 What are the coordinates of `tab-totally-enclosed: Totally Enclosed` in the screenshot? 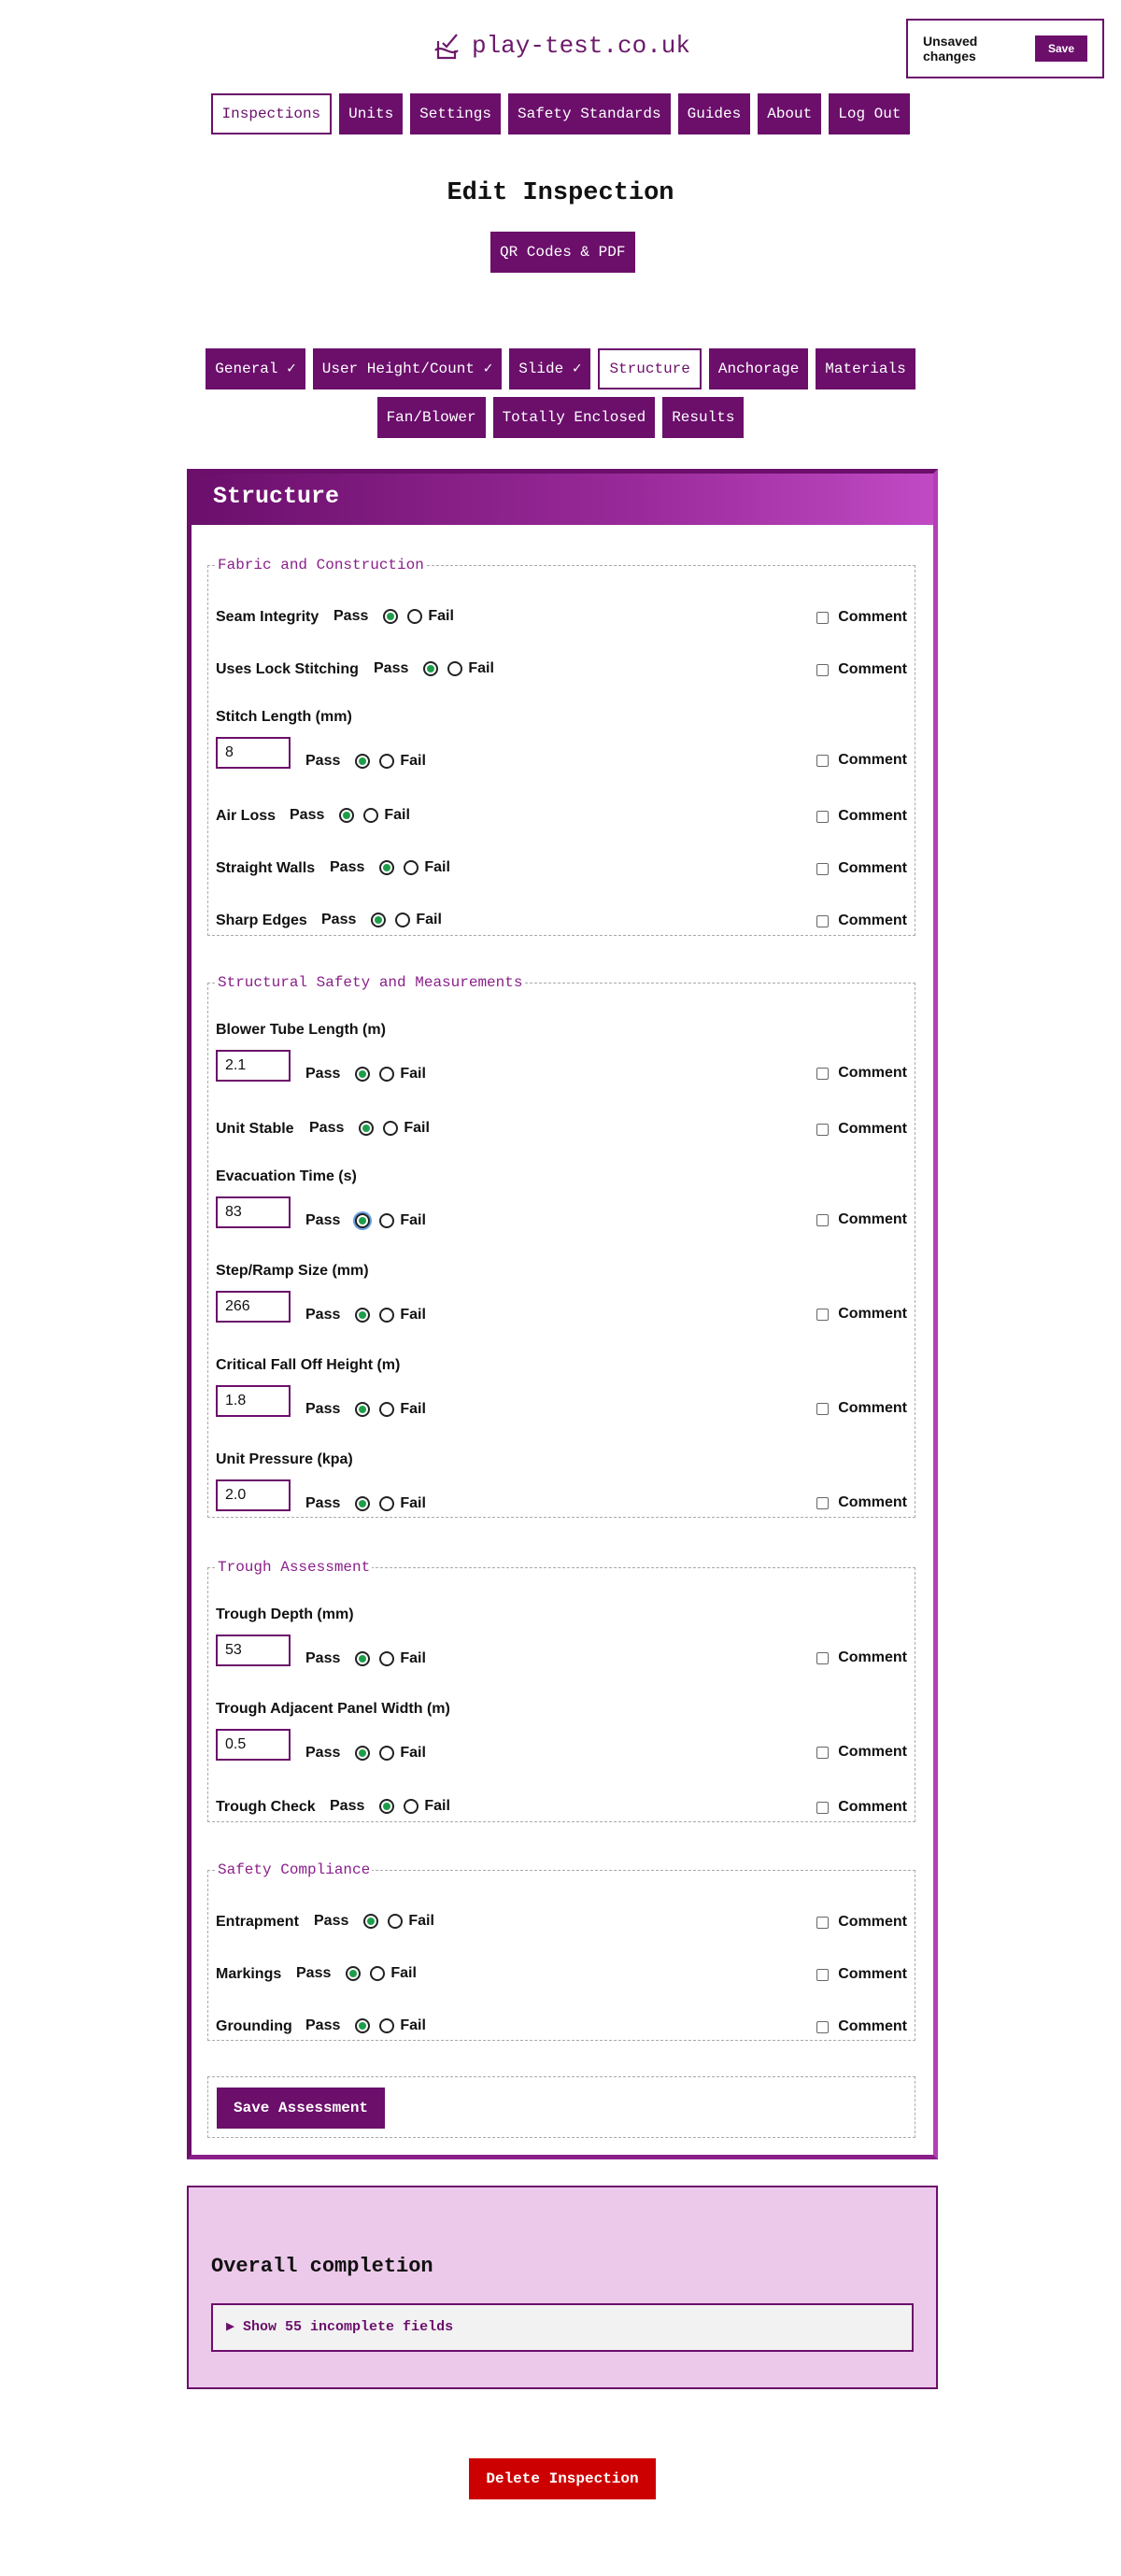 It's located at (574, 417).